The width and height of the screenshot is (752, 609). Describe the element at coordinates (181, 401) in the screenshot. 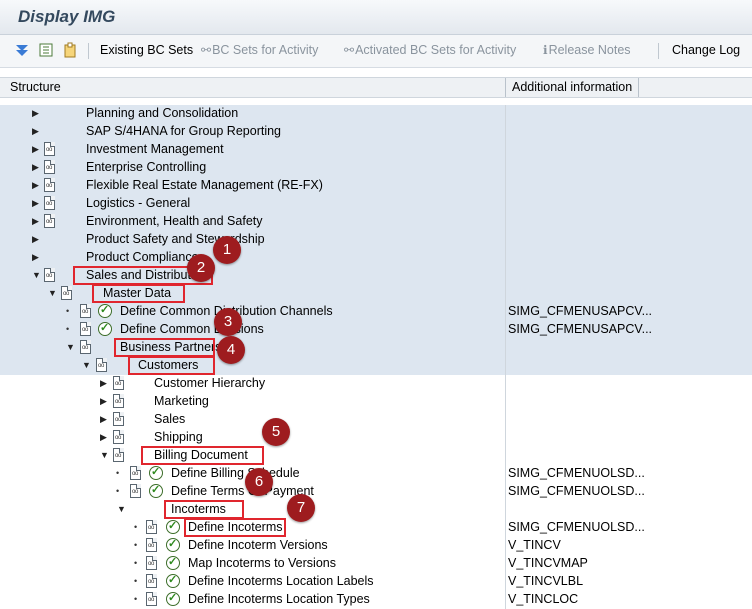

I see `tree-node-label: Marketing` at that location.